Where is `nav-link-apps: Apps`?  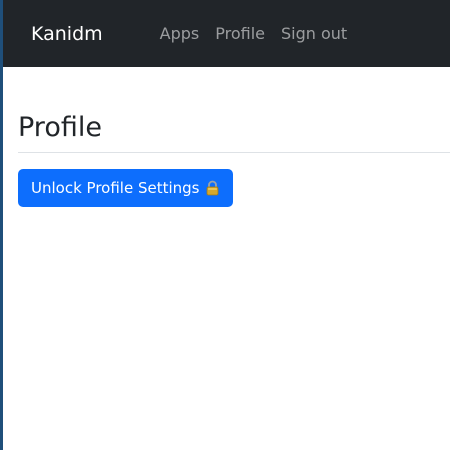 nav-link-apps: Apps is located at coordinates (180, 33).